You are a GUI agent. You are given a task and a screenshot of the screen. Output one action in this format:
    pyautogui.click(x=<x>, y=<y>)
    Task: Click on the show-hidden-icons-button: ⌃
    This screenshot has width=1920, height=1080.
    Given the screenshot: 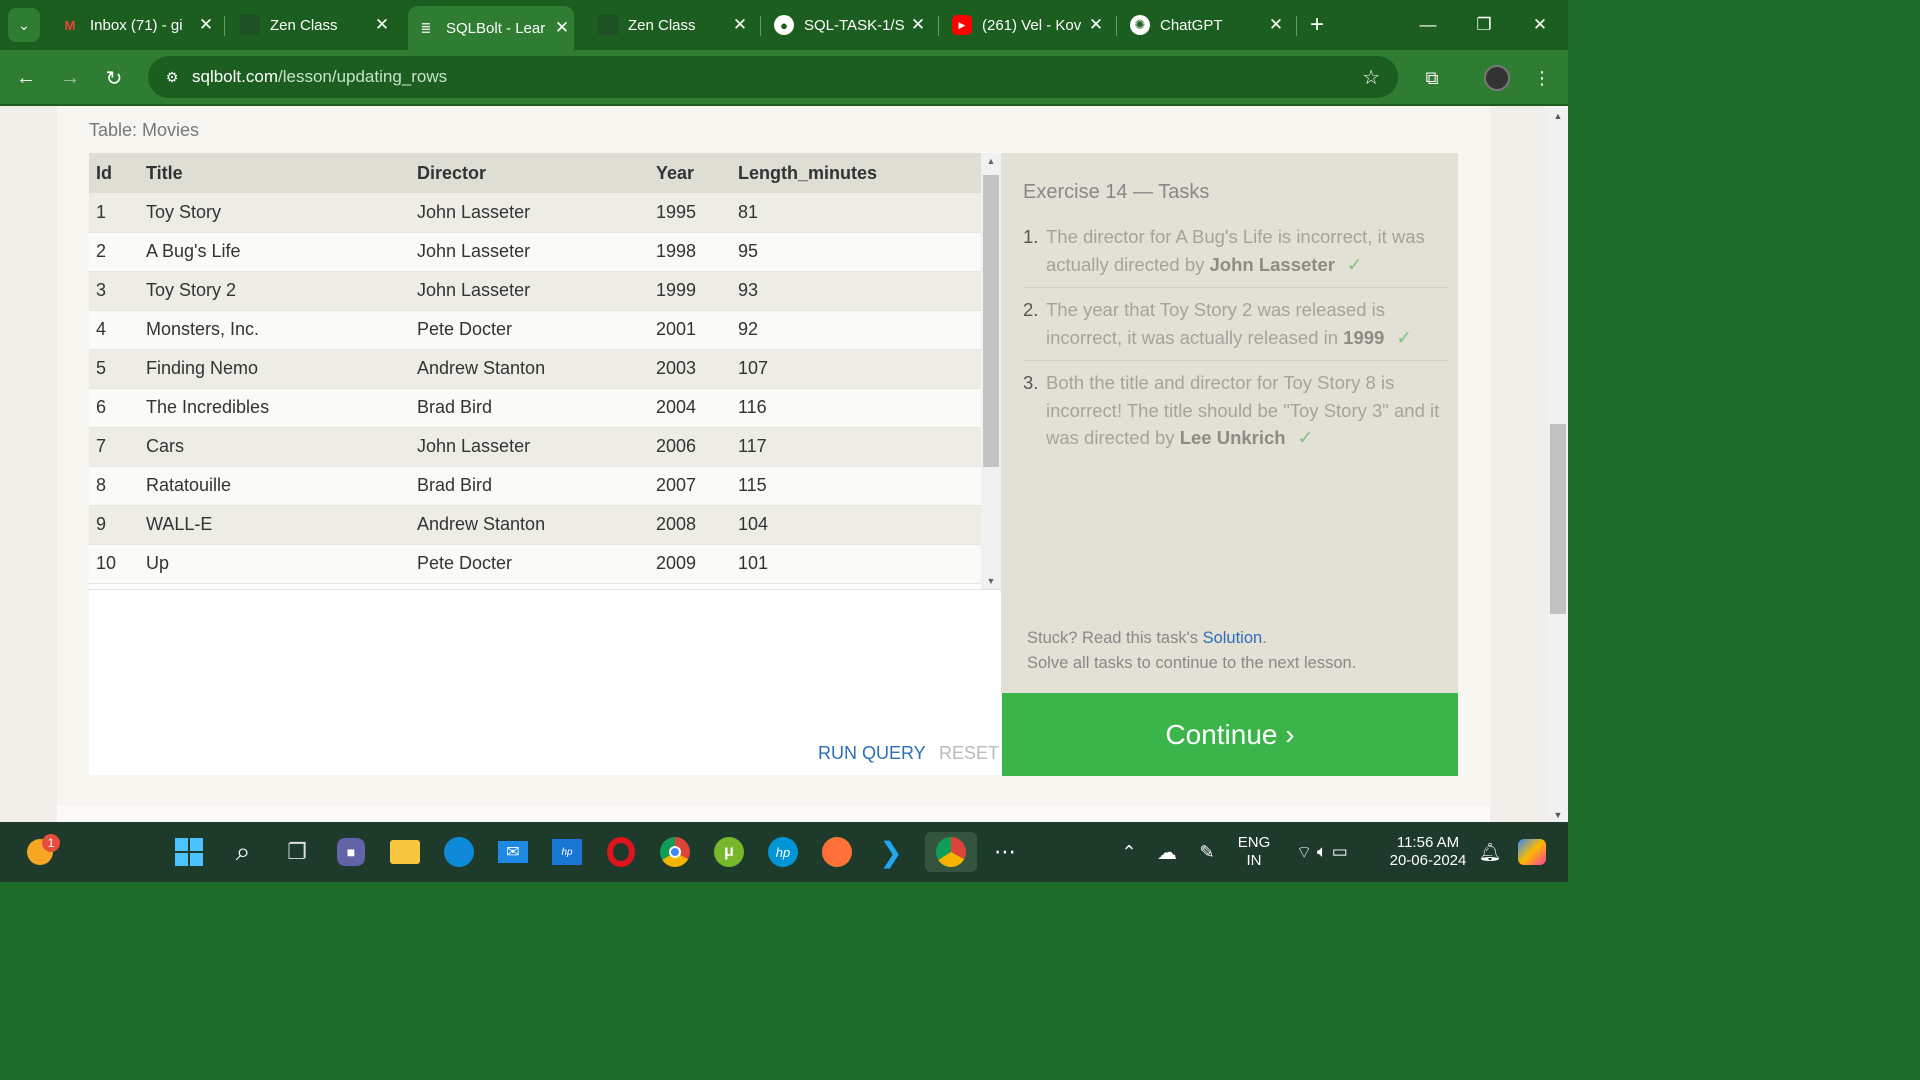 What is the action you would take?
    pyautogui.click(x=1129, y=852)
    